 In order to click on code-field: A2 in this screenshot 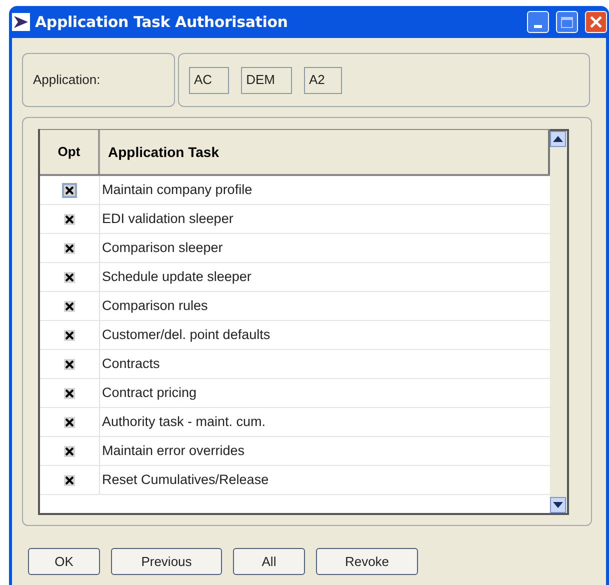, I will do `click(323, 80)`.